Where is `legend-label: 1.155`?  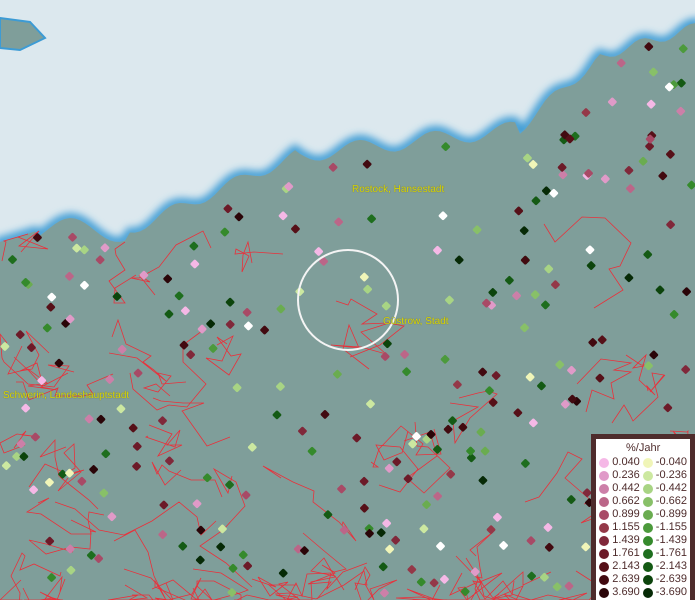 legend-label: 1.155 is located at coordinates (626, 527).